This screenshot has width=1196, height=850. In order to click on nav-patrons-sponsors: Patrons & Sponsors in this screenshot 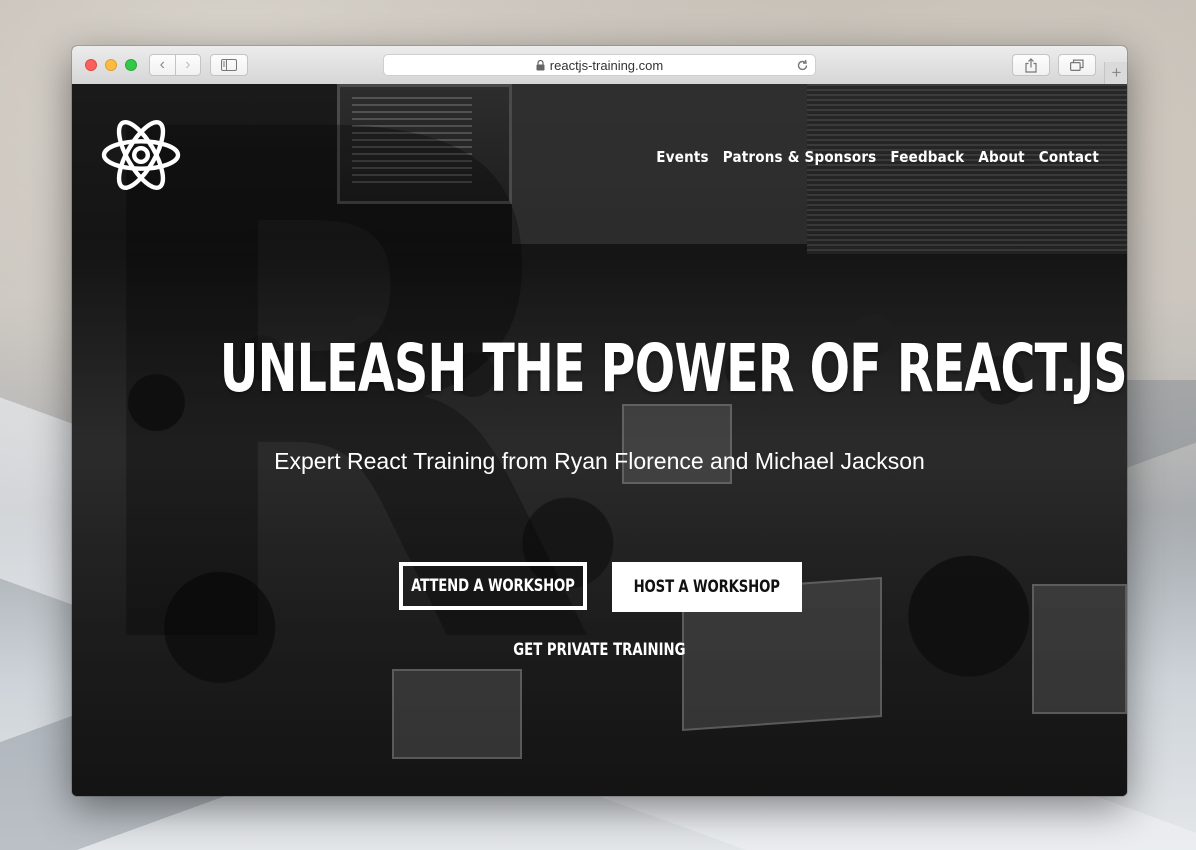, I will do `click(800, 157)`.